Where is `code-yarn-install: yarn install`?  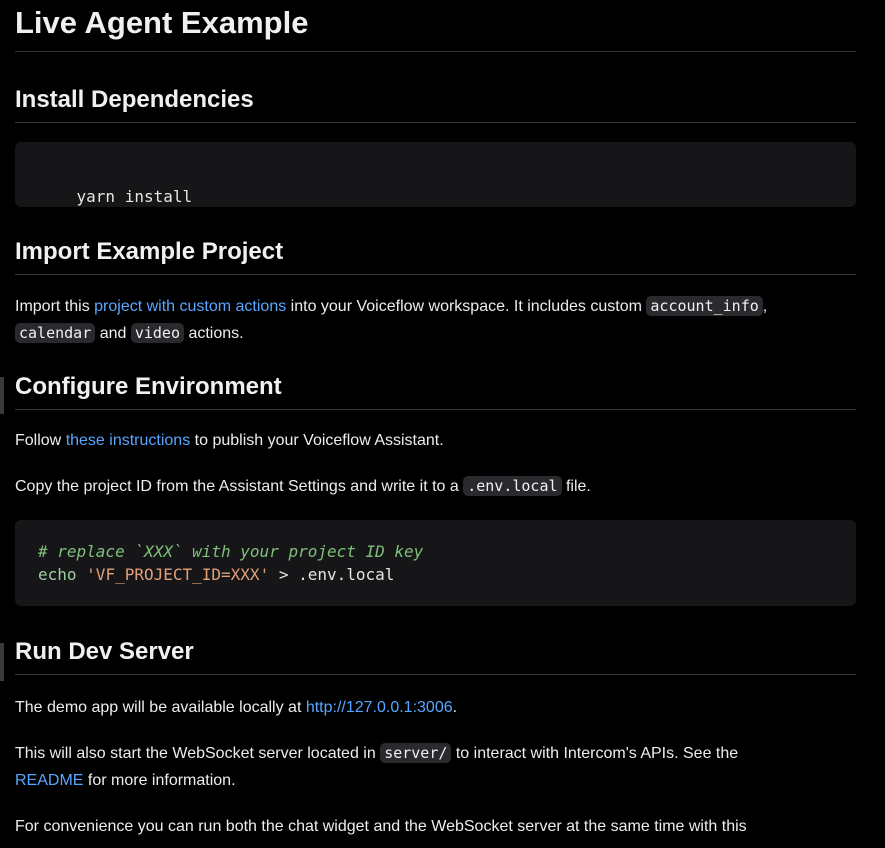 code-yarn-install: yarn install is located at coordinates (134, 196).